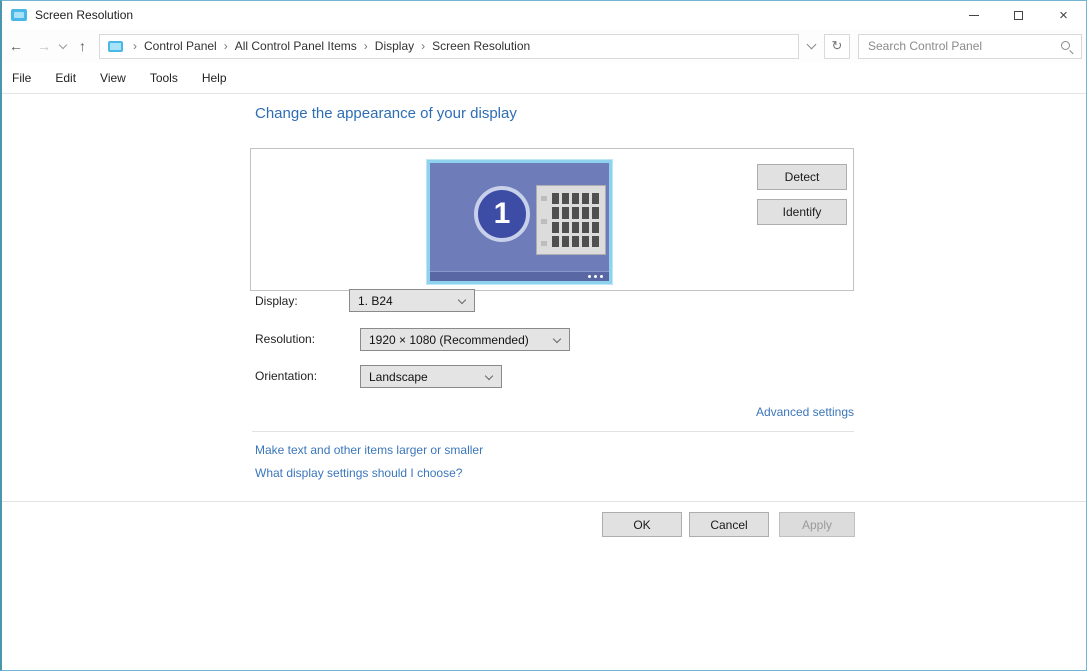  Describe the element at coordinates (544, 15) in the screenshot. I see `title-bar: Screen Resolution ×` at that location.